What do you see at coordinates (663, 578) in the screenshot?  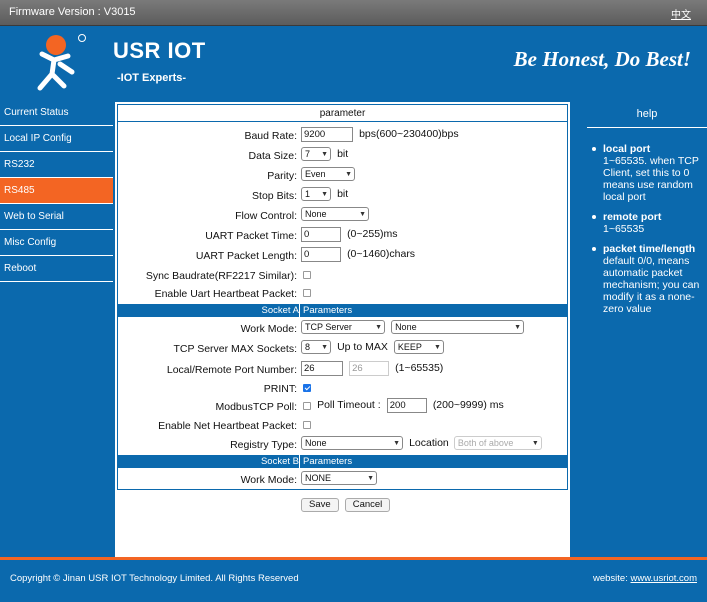 I see `website-link: www.usriot.com` at bounding box center [663, 578].